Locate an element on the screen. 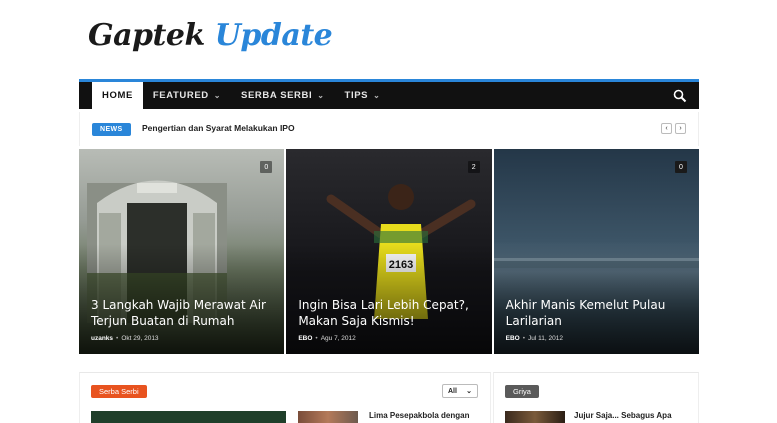  nav-item-label: TIPS is located at coordinates (356, 95).